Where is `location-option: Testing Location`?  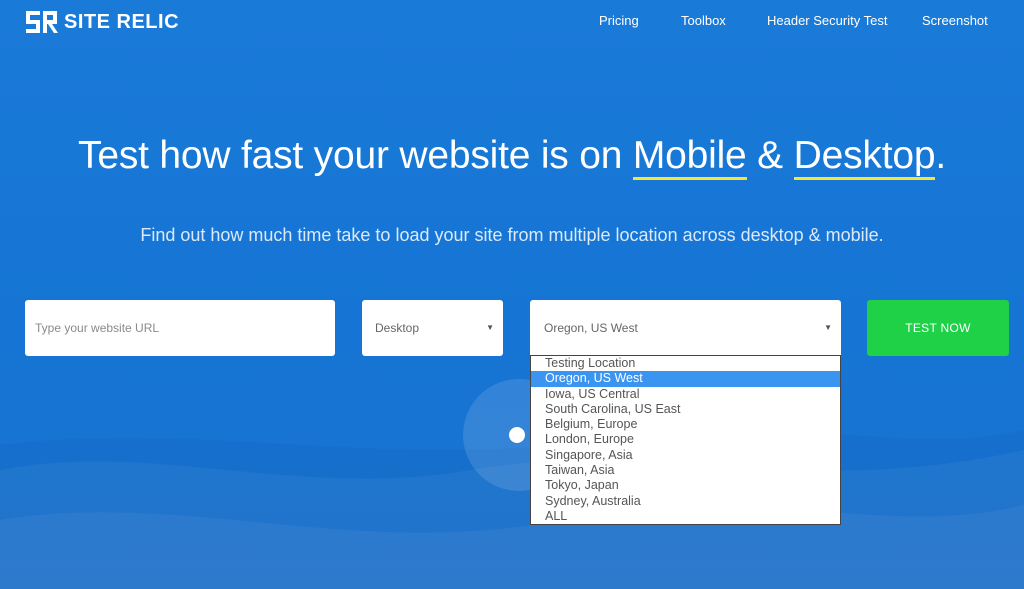
location-option: Testing Location is located at coordinates (685, 363).